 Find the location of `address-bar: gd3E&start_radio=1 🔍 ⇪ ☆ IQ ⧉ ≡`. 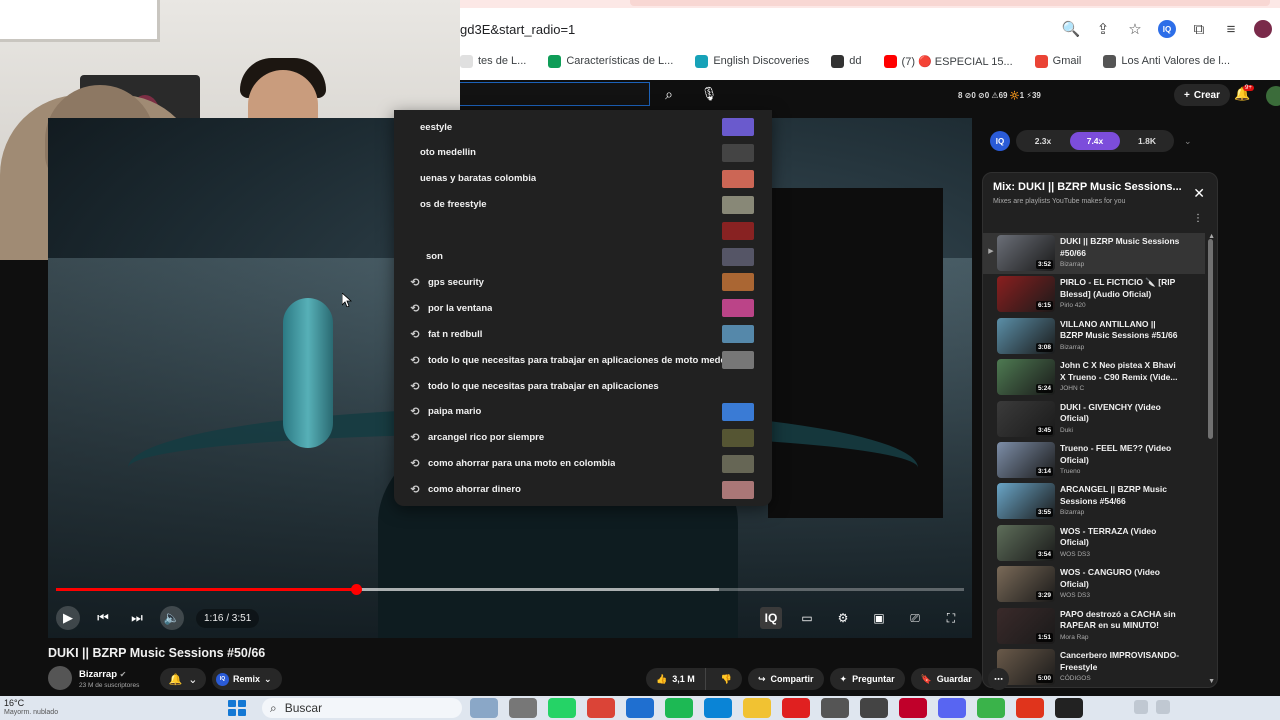

address-bar: gd3E&start_radio=1 🔍 ⇪ ☆ IQ ⧉ ≡ is located at coordinates (870, 29).